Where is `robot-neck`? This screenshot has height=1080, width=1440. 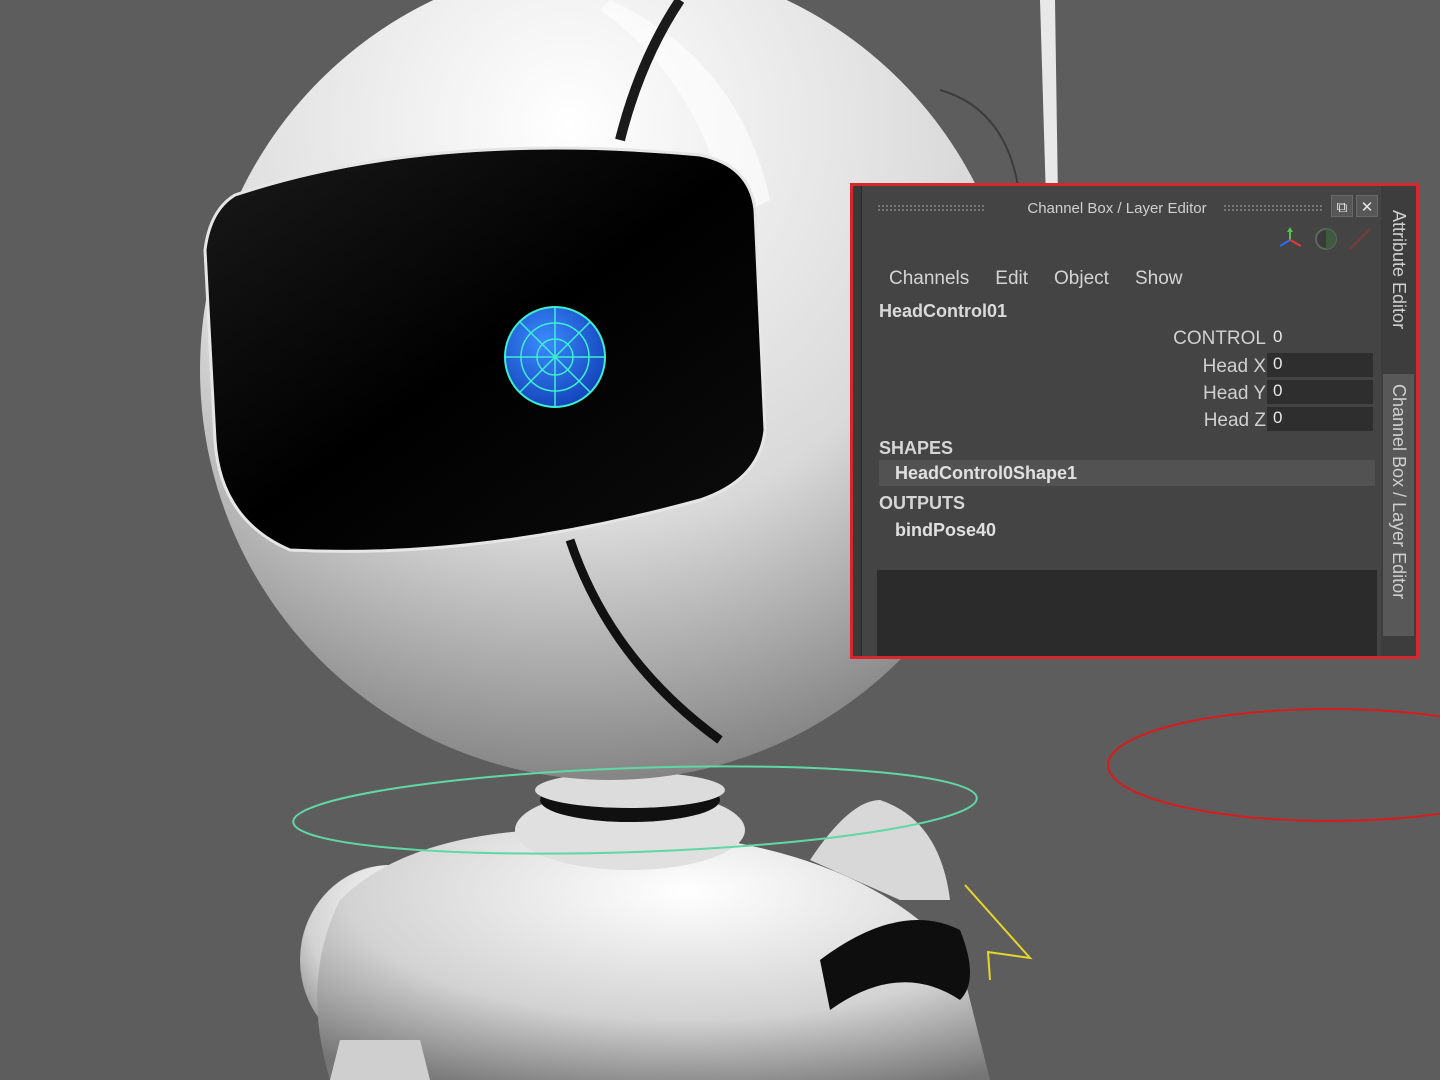 robot-neck is located at coordinates (630, 821).